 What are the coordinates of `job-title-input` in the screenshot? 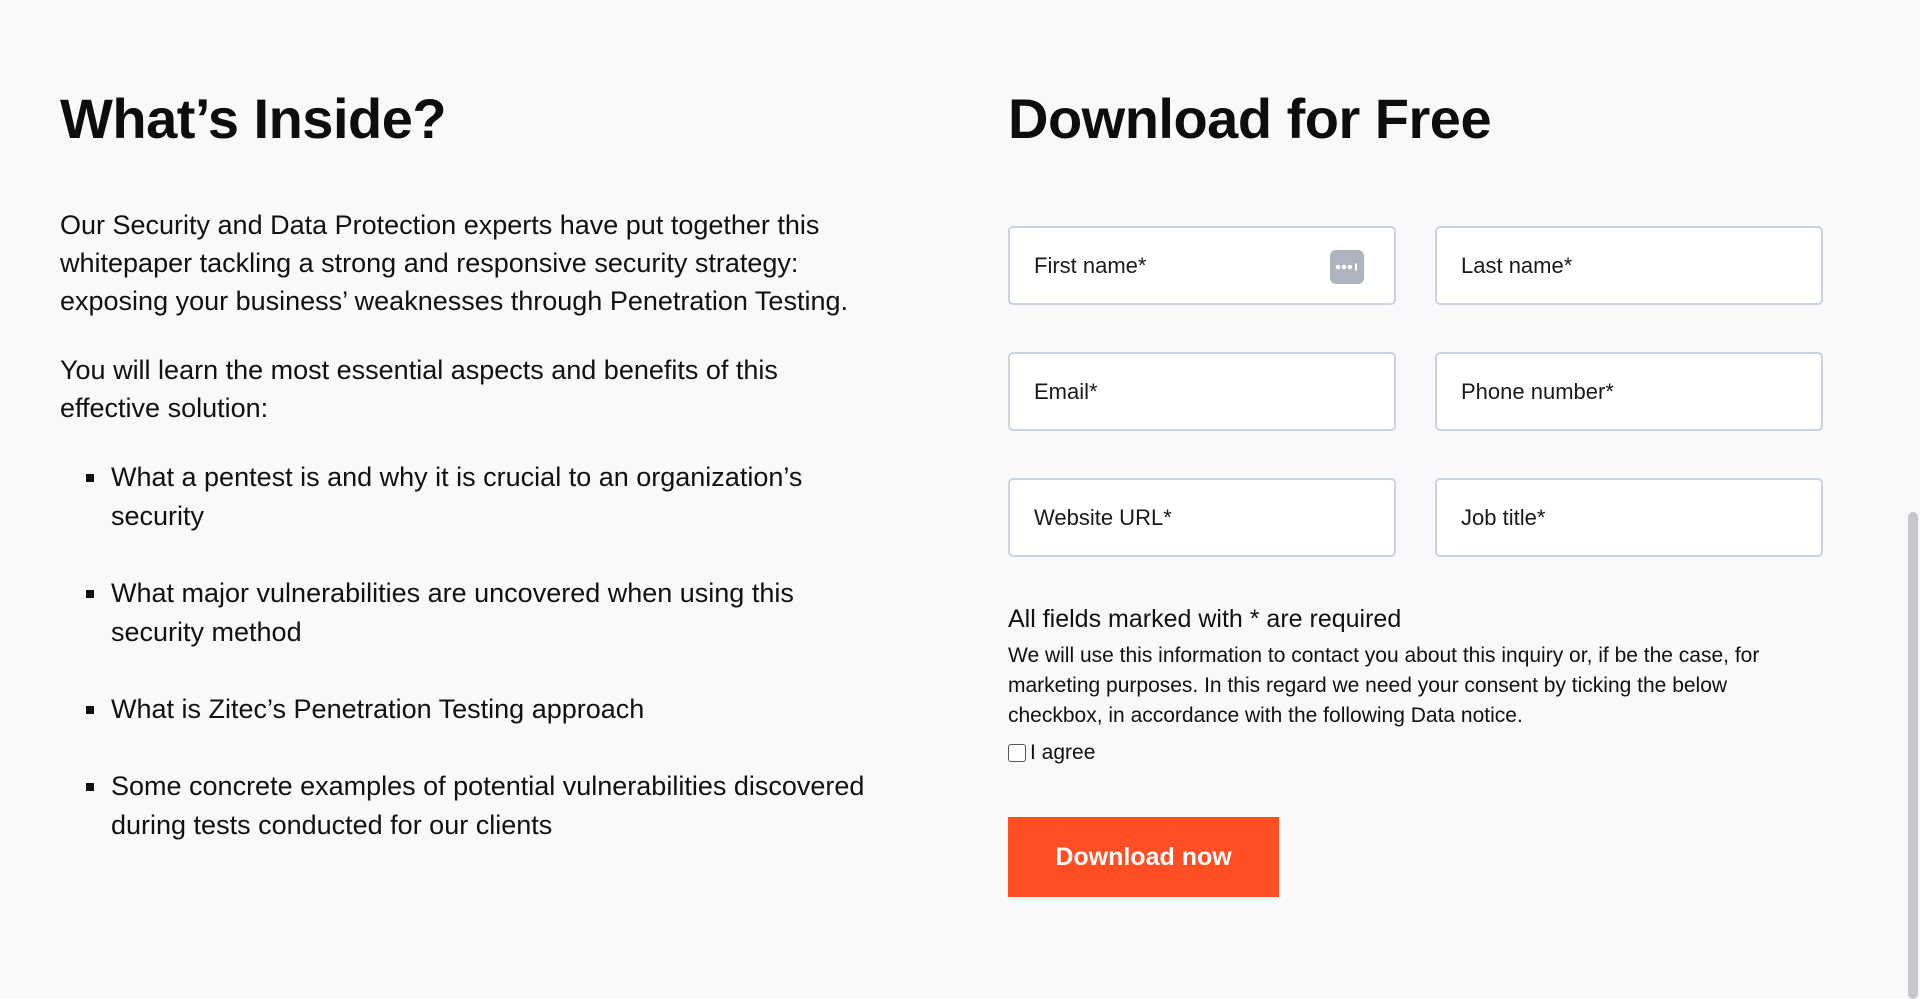 It's located at (1629, 517).